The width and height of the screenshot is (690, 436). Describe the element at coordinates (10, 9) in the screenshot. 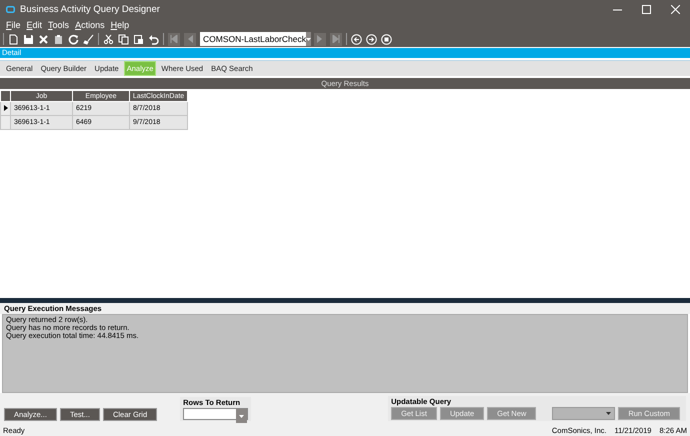

I see `app-icon` at that location.